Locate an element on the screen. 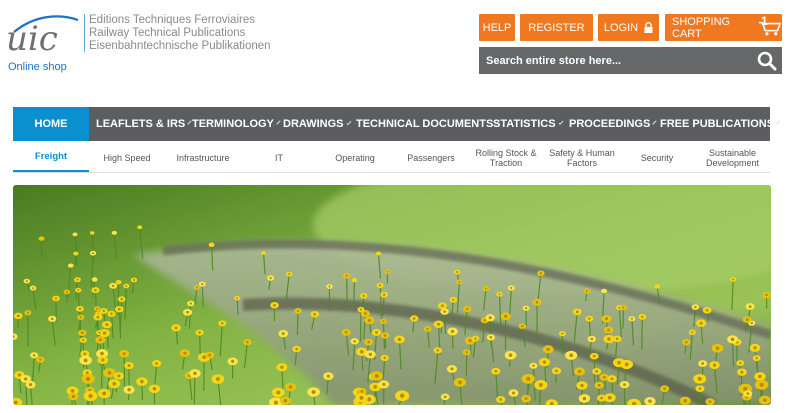 This screenshot has height=413, width=787. subnav-sustainable-development: Sustainable Development is located at coordinates (732, 158).